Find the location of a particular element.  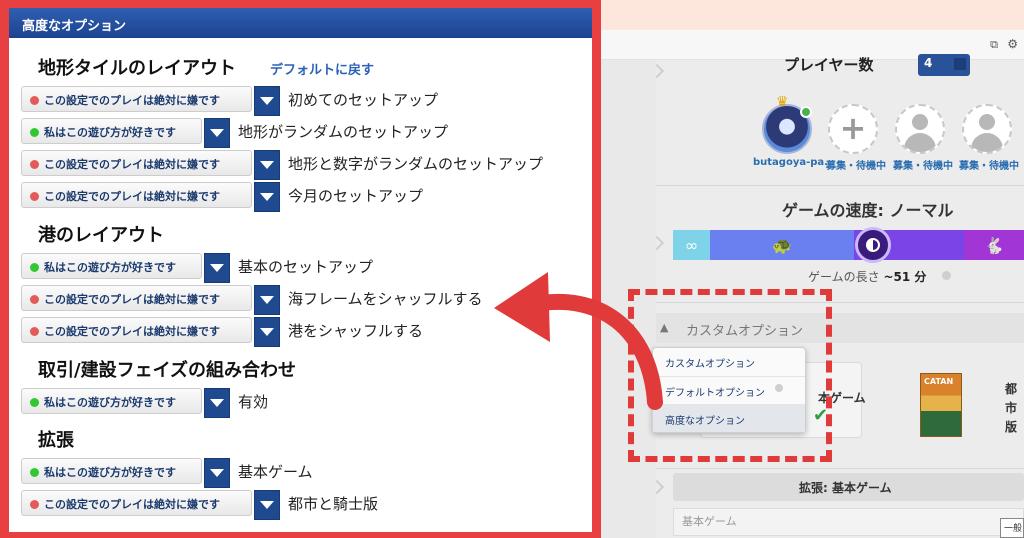

turtle-icon: 🐢 is located at coordinates (782, 245).